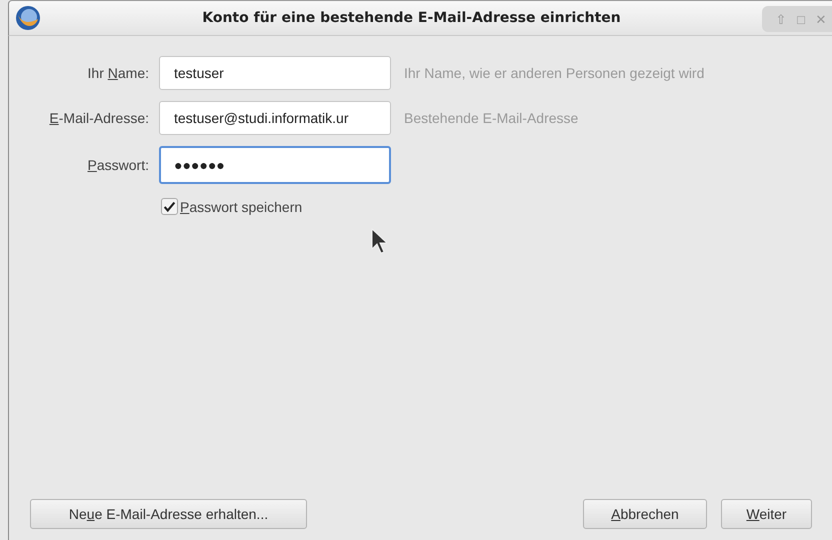  I want to click on field-label: Passwort:, so click(117, 165).